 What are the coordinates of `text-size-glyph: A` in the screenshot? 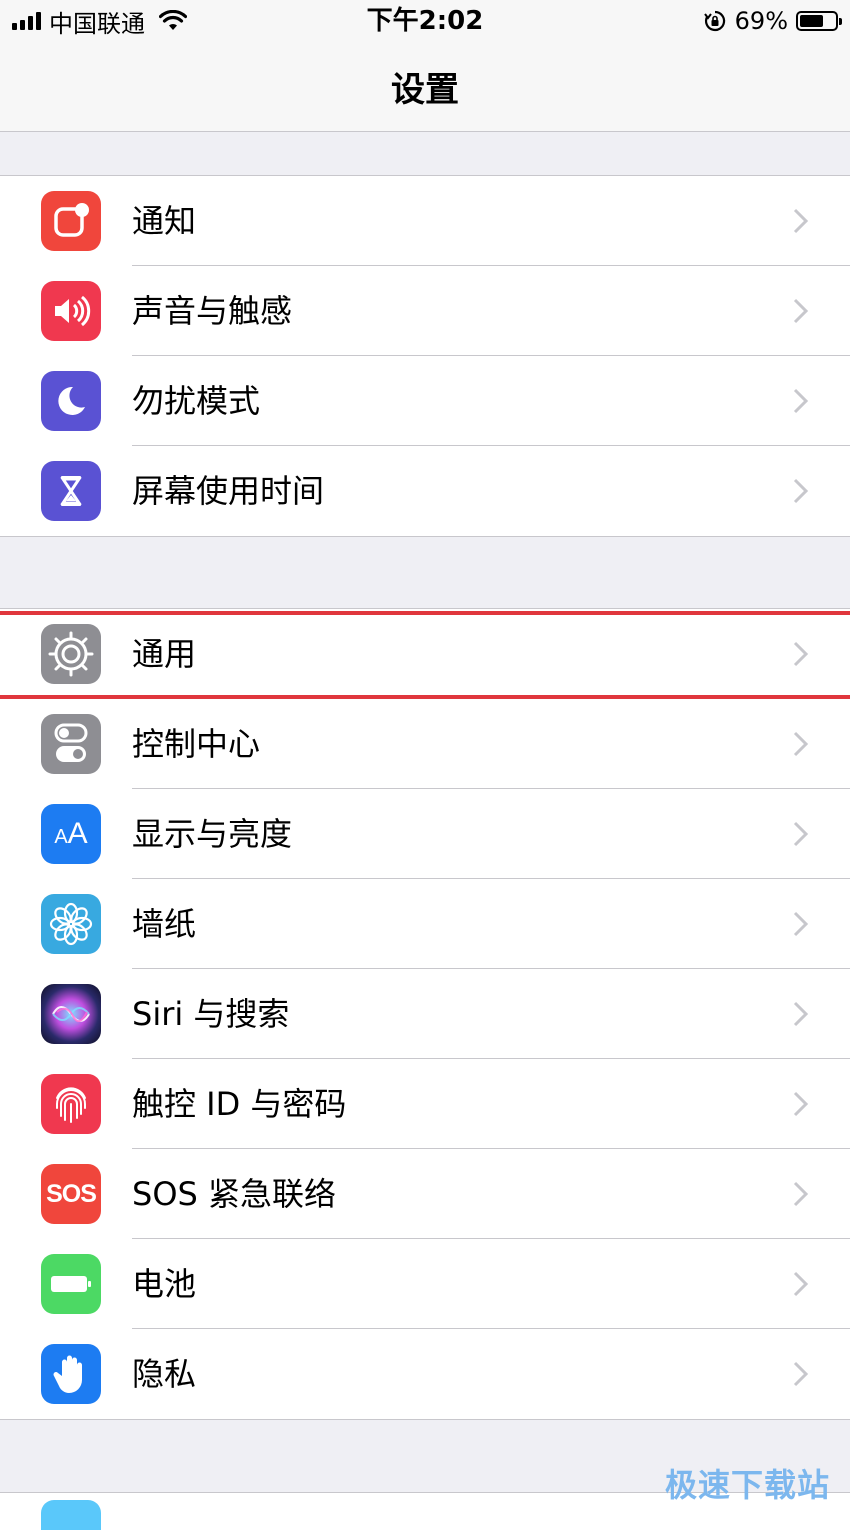 It's located at (77, 833).